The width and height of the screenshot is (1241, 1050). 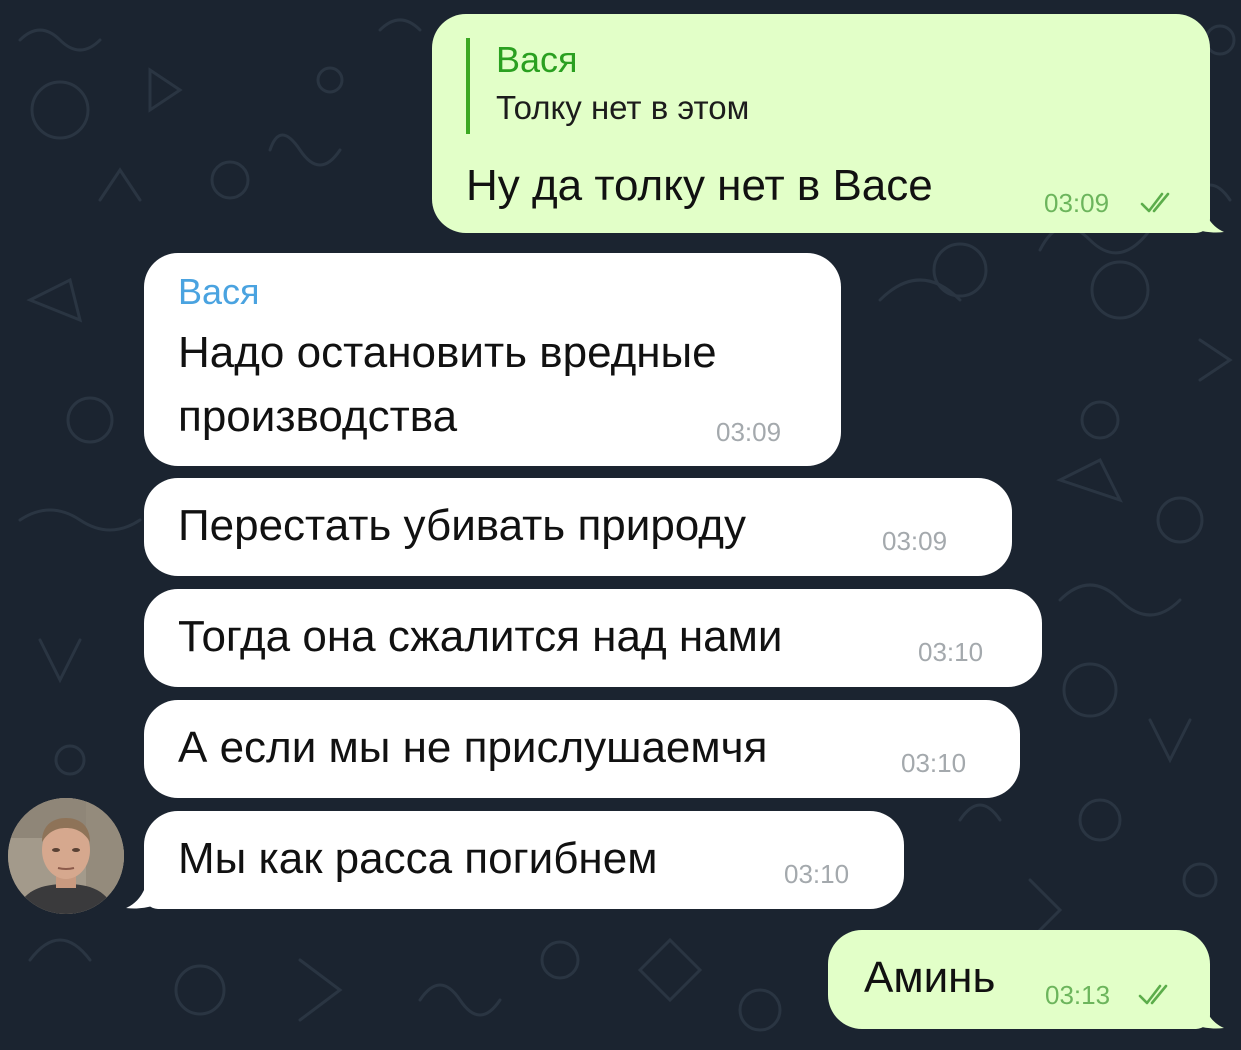 What do you see at coordinates (418, 858) in the screenshot?
I see `message-text: Мы как расса погибнем` at bounding box center [418, 858].